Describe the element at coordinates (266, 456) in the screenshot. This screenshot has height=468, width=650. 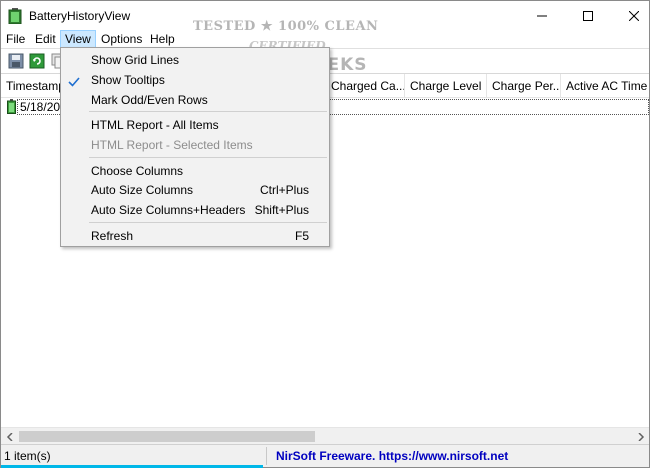
I see `status-divider` at that location.